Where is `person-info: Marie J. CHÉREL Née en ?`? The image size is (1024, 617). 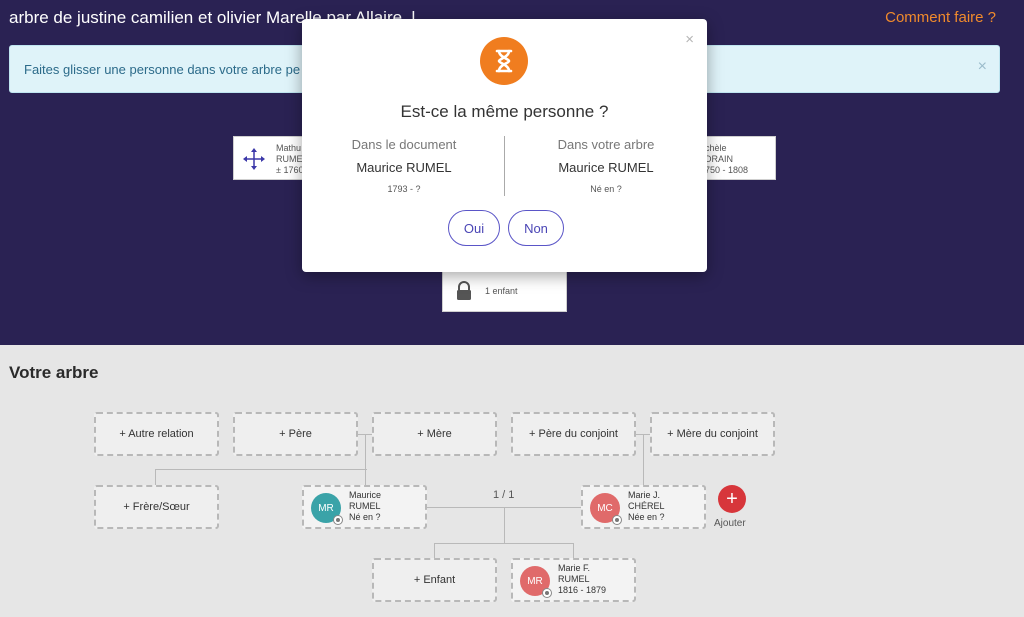 person-info: Marie J. CHÉREL Née en ? is located at coordinates (646, 506).